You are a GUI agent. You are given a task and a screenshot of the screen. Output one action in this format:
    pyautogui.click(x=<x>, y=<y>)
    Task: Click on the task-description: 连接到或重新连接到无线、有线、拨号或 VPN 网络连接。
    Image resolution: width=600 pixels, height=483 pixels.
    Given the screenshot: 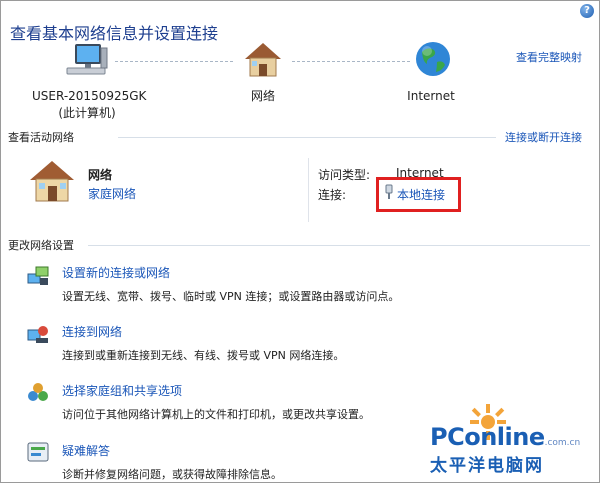 What is the action you would take?
    pyautogui.click(x=203, y=355)
    